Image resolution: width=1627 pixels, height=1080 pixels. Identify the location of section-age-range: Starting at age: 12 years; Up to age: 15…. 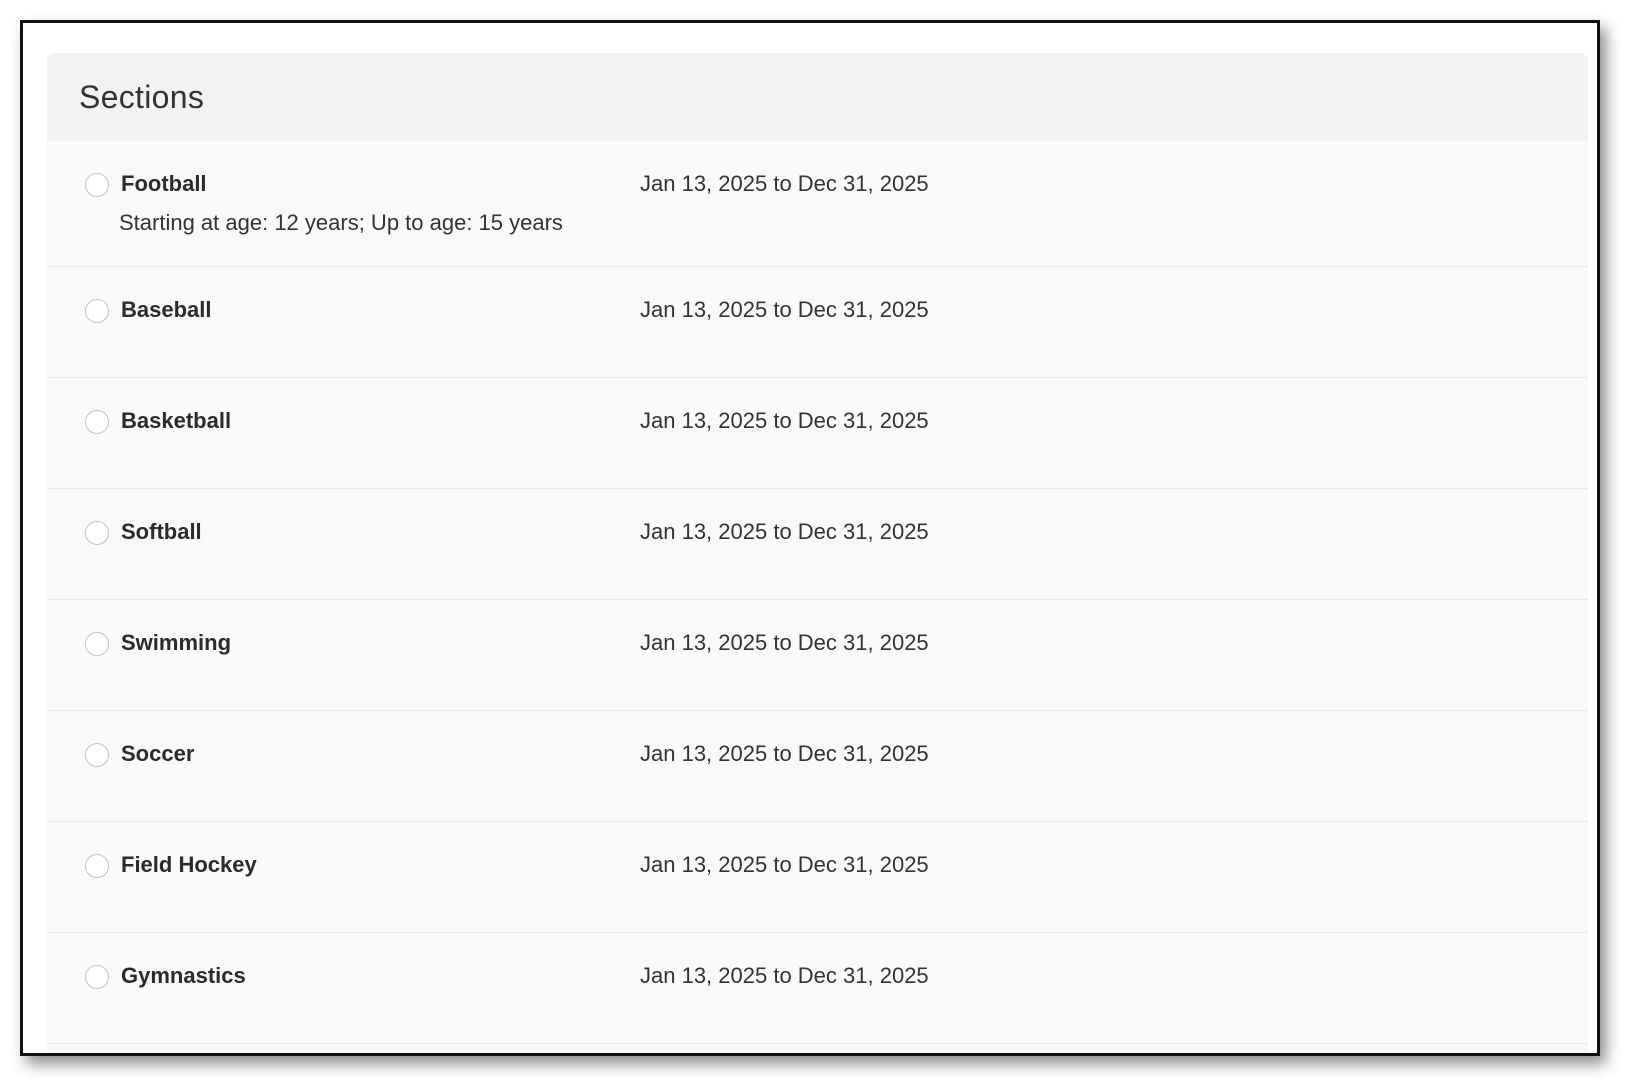
(341, 222).